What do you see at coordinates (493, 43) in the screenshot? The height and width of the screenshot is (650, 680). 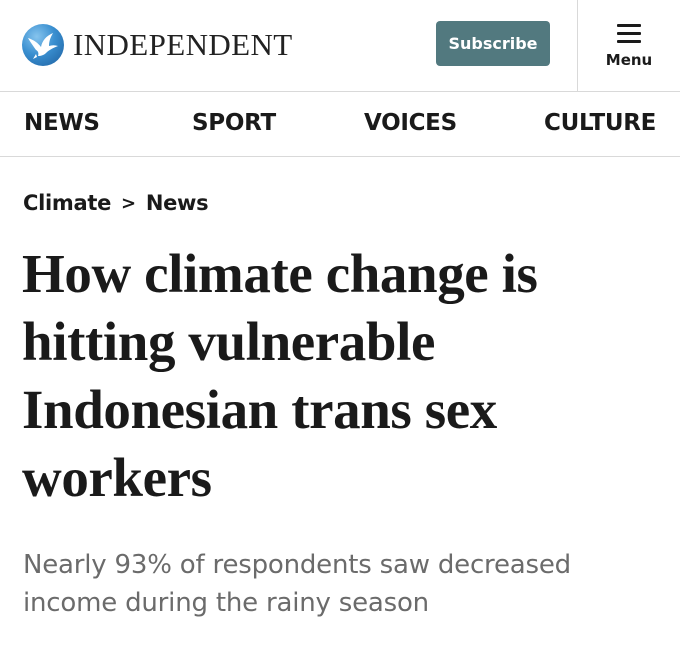 I see `subscribe-button: Subscribe` at bounding box center [493, 43].